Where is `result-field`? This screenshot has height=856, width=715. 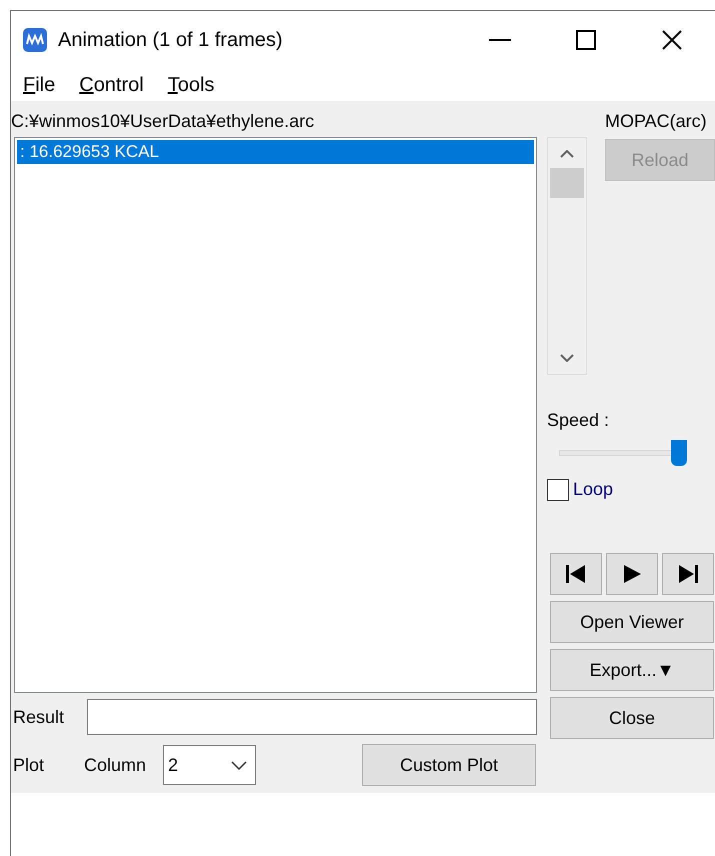 result-field is located at coordinates (312, 717).